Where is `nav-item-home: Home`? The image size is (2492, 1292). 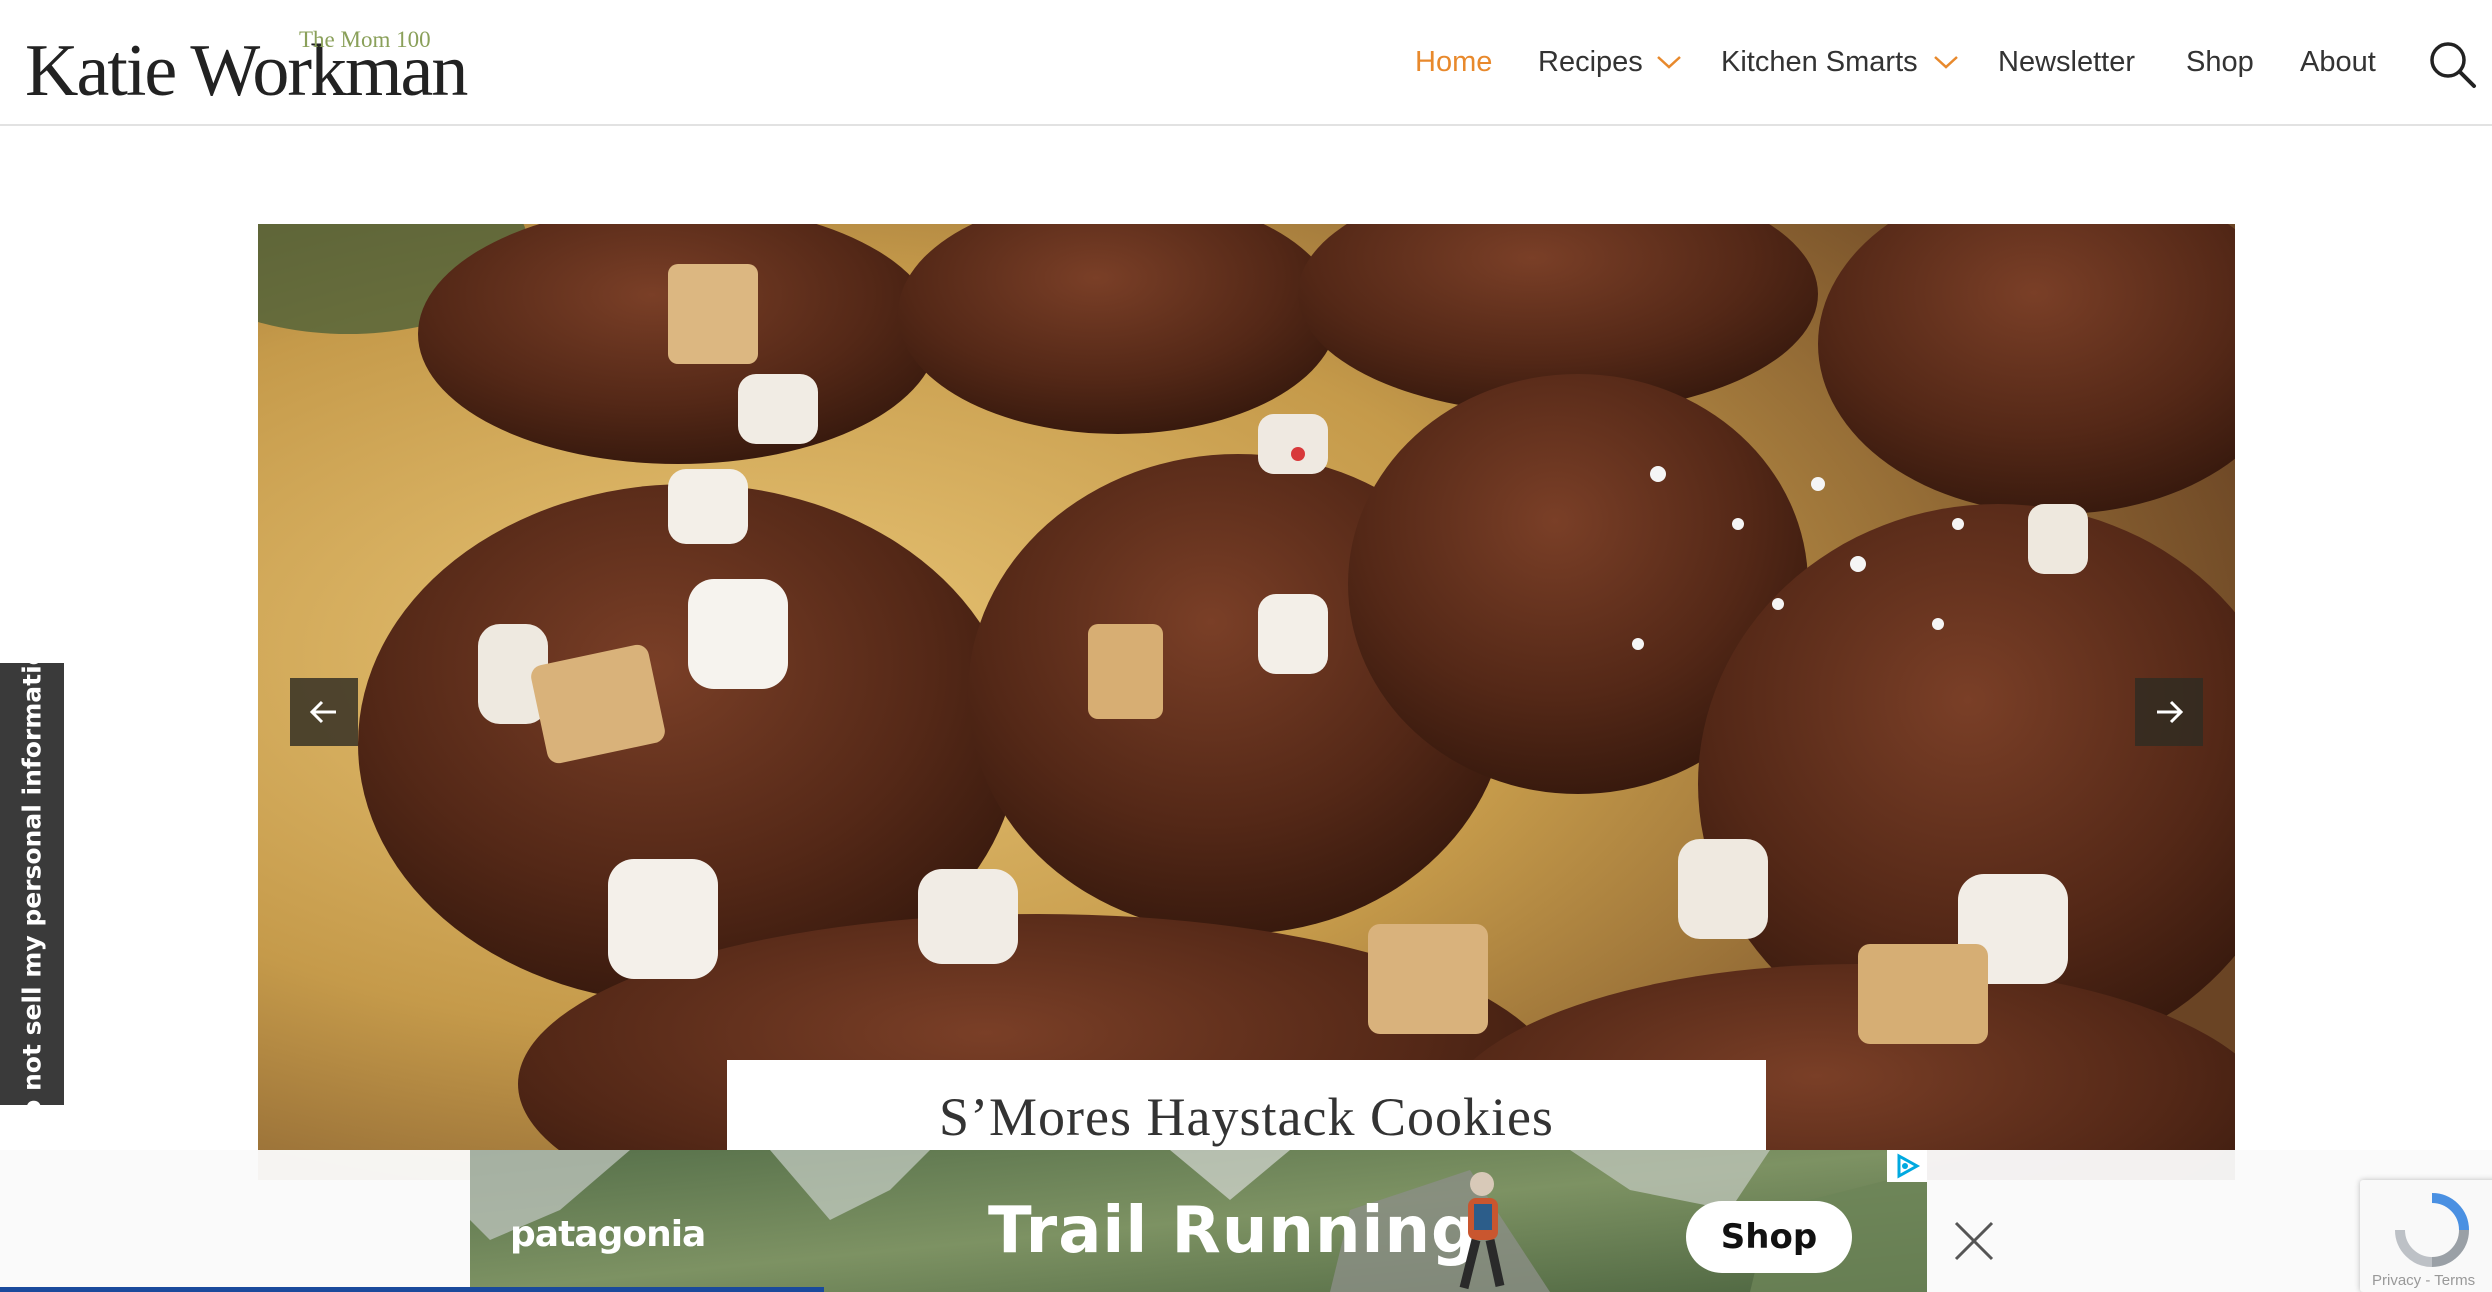
nav-item-home: Home is located at coordinates (1453, 62).